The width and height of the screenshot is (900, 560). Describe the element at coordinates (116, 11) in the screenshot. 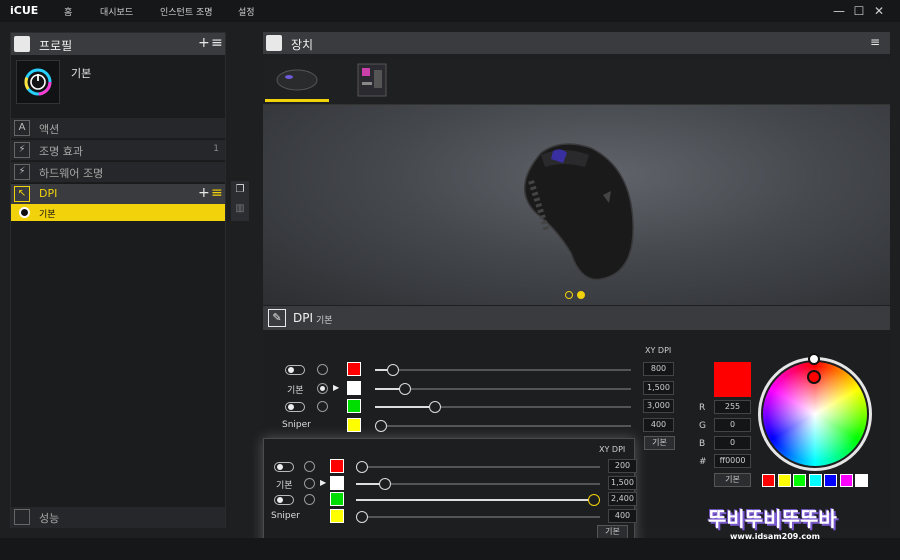

I see `nav-dashboard: 대시보드` at that location.